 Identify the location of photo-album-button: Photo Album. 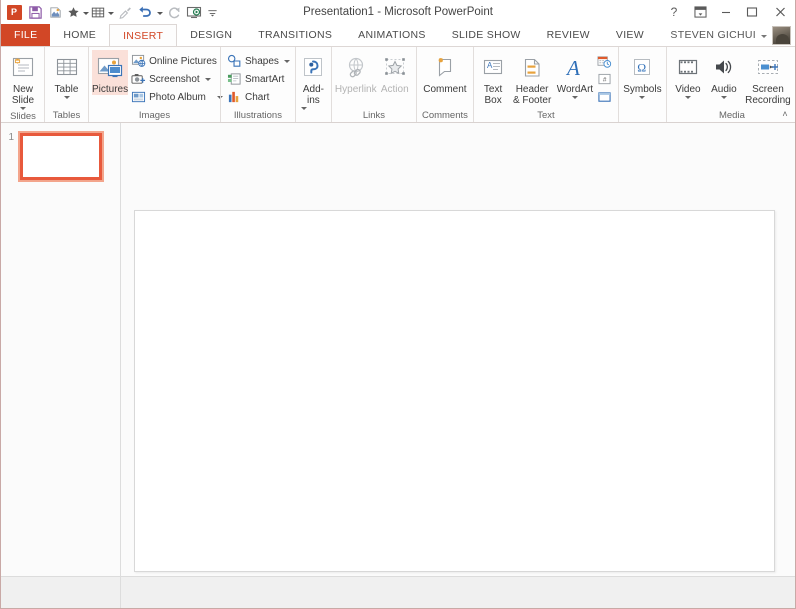
(176, 97).